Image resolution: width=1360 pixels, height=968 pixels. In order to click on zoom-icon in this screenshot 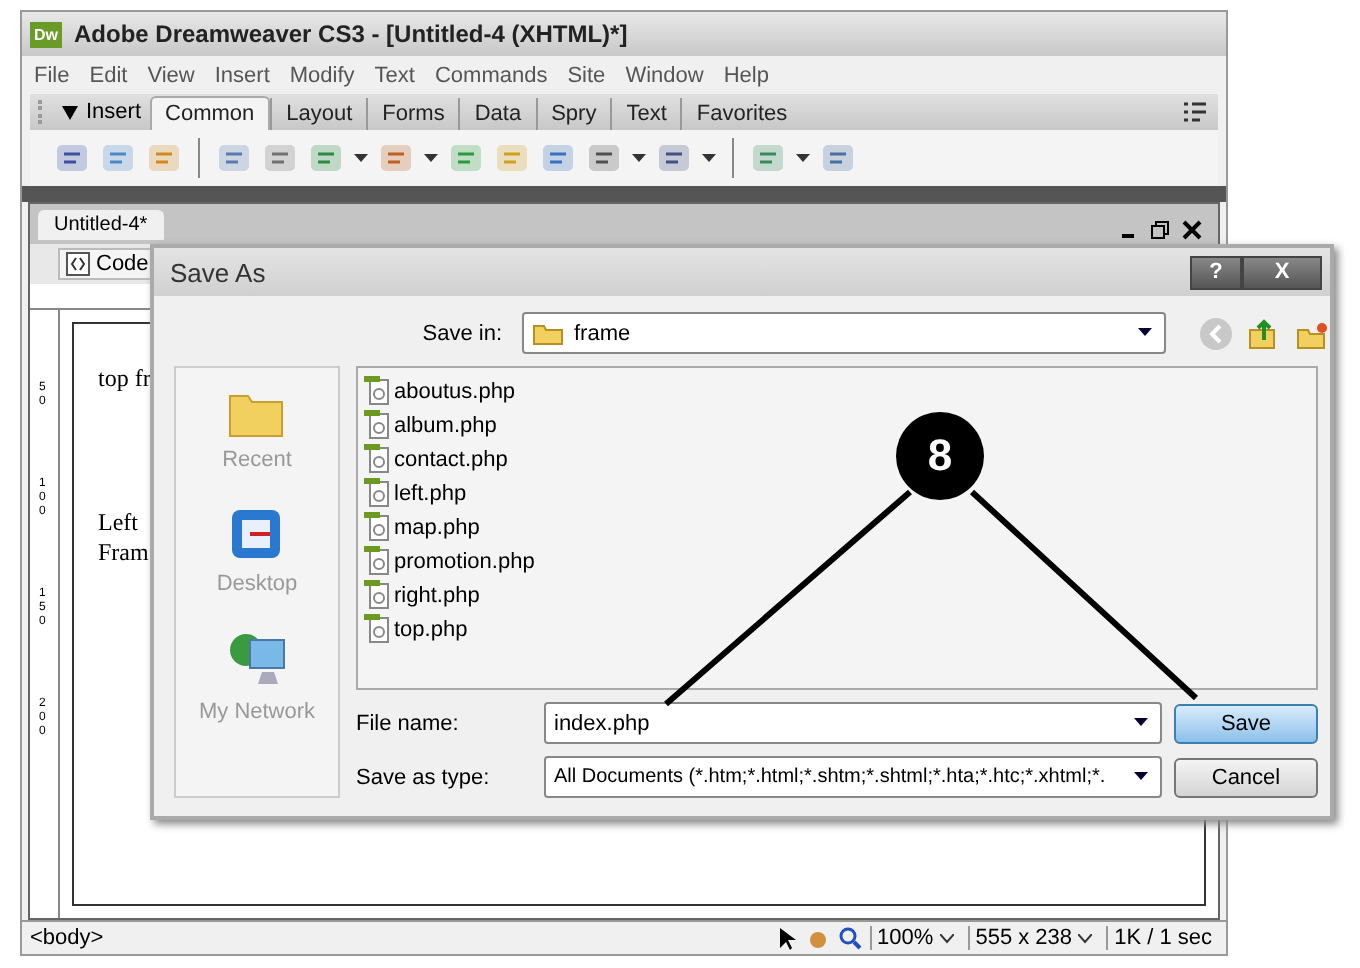, I will do `click(849, 938)`.